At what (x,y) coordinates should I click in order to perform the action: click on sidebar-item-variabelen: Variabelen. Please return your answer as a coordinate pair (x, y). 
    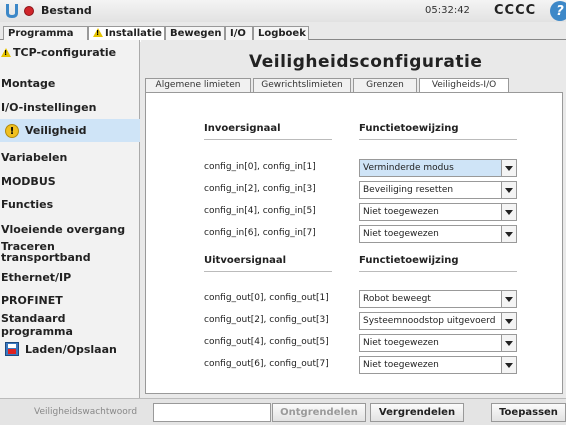
    Looking at the image, I should click on (70, 157).